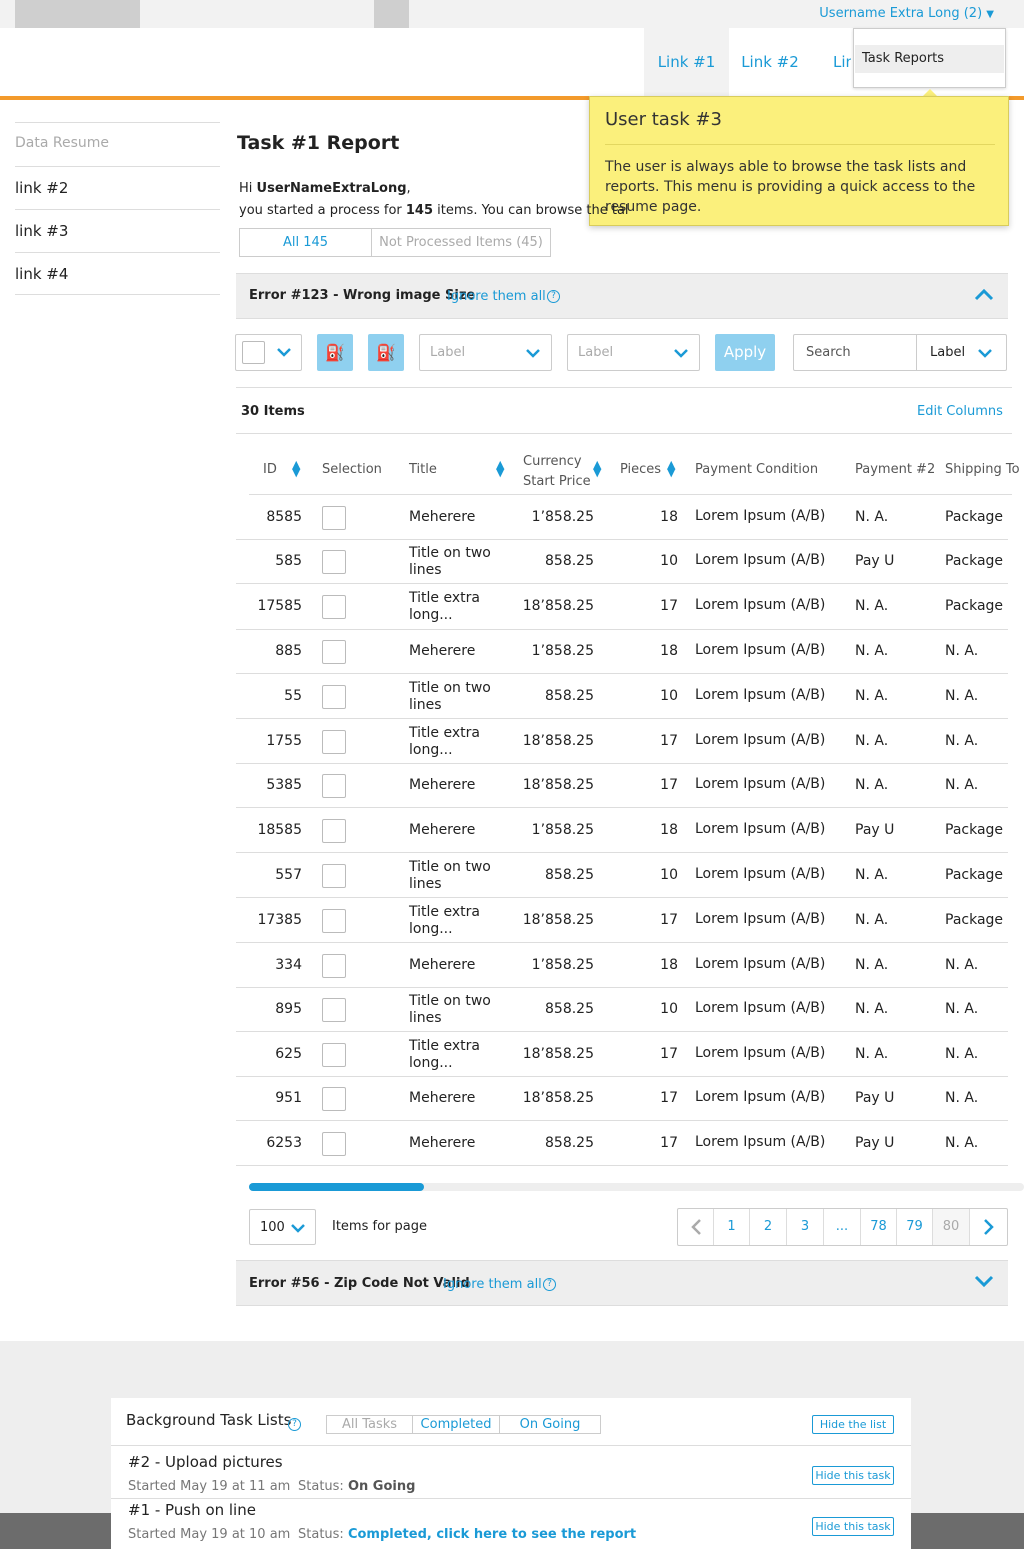  What do you see at coordinates (745, 352) in the screenshot?
I see `apply-button: Apply` at bounding box center [745, 352].